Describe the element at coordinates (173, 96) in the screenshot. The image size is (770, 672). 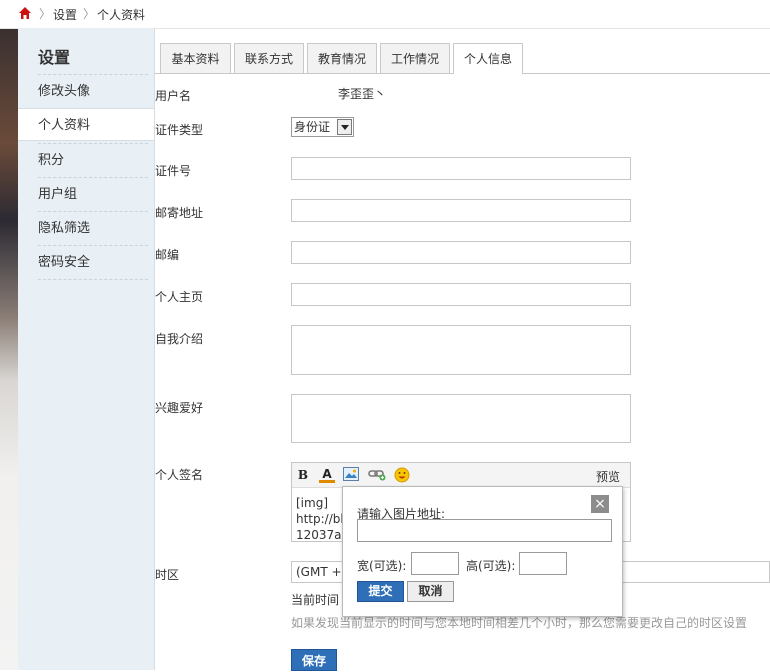
I see `username-label: 用户名` at that location.